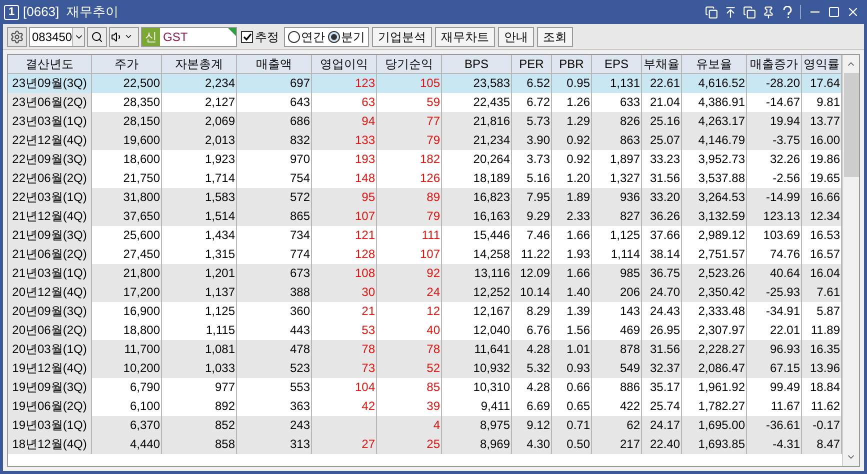  Describe the element at coordinates (714, 64) in the screenshot. I see `column-header: 유보율` at that location.